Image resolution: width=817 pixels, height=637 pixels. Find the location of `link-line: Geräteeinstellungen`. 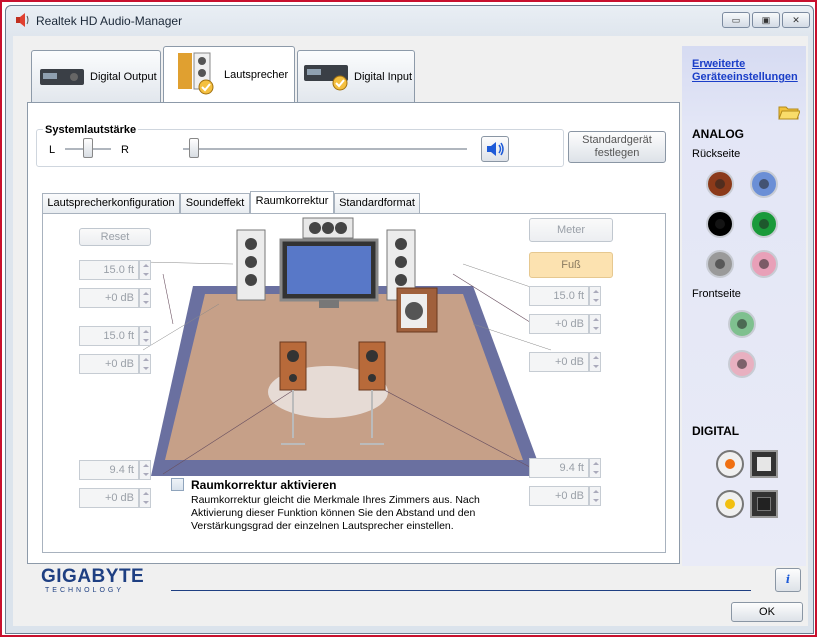

link-line: Geräteeinstellungen is located at coordinates (745, 77).